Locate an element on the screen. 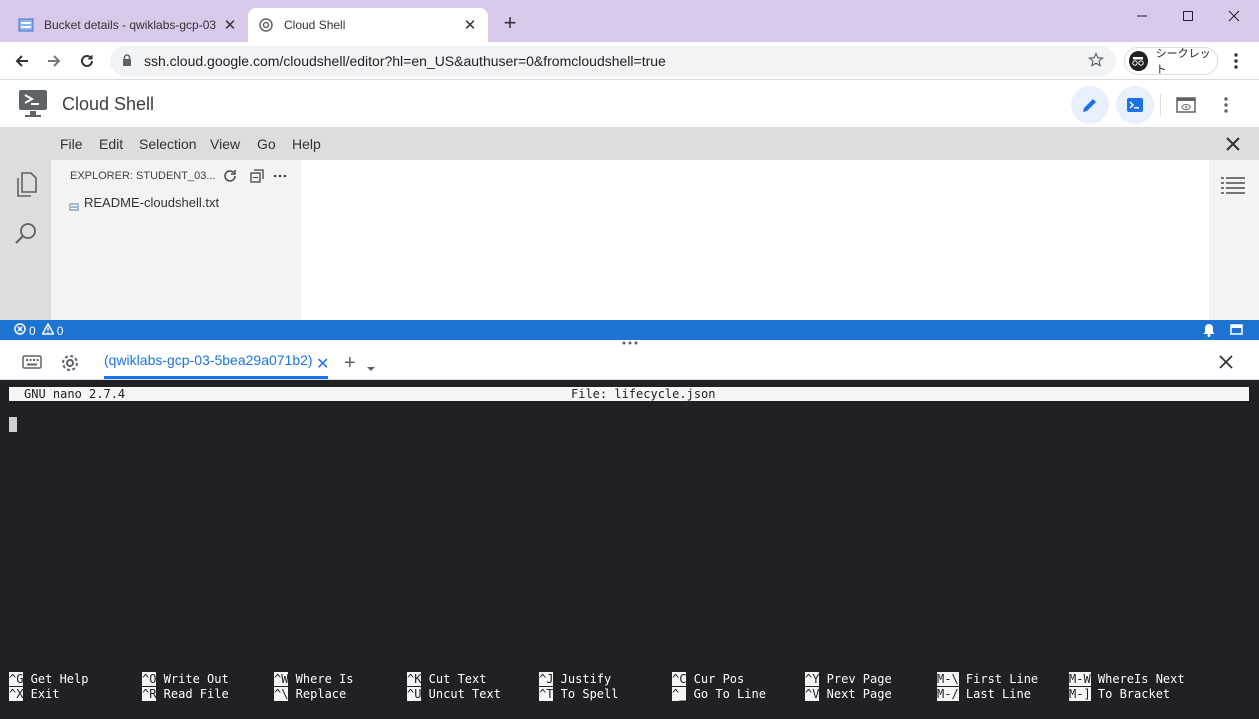 Image resolution: width=1259 pixels, height=719 pixels. file-name: README-cloudshell.txt is located at coordinates (152, 202).